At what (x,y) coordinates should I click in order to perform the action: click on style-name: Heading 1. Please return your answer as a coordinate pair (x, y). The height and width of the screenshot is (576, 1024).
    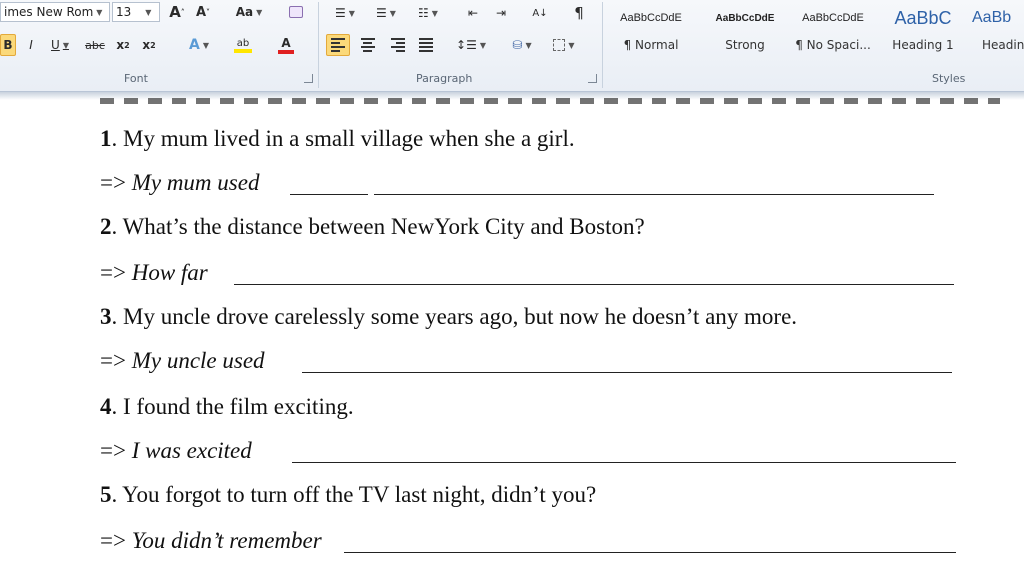
    Looking at the image, I should click on (923, 45).